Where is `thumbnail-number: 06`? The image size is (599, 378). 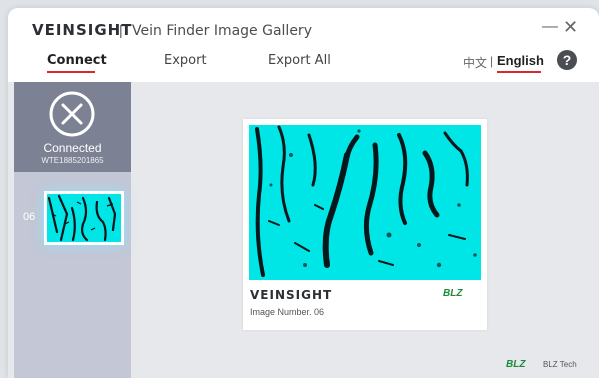 thumbnail-number: 06 is located at coordinates (29, 217).